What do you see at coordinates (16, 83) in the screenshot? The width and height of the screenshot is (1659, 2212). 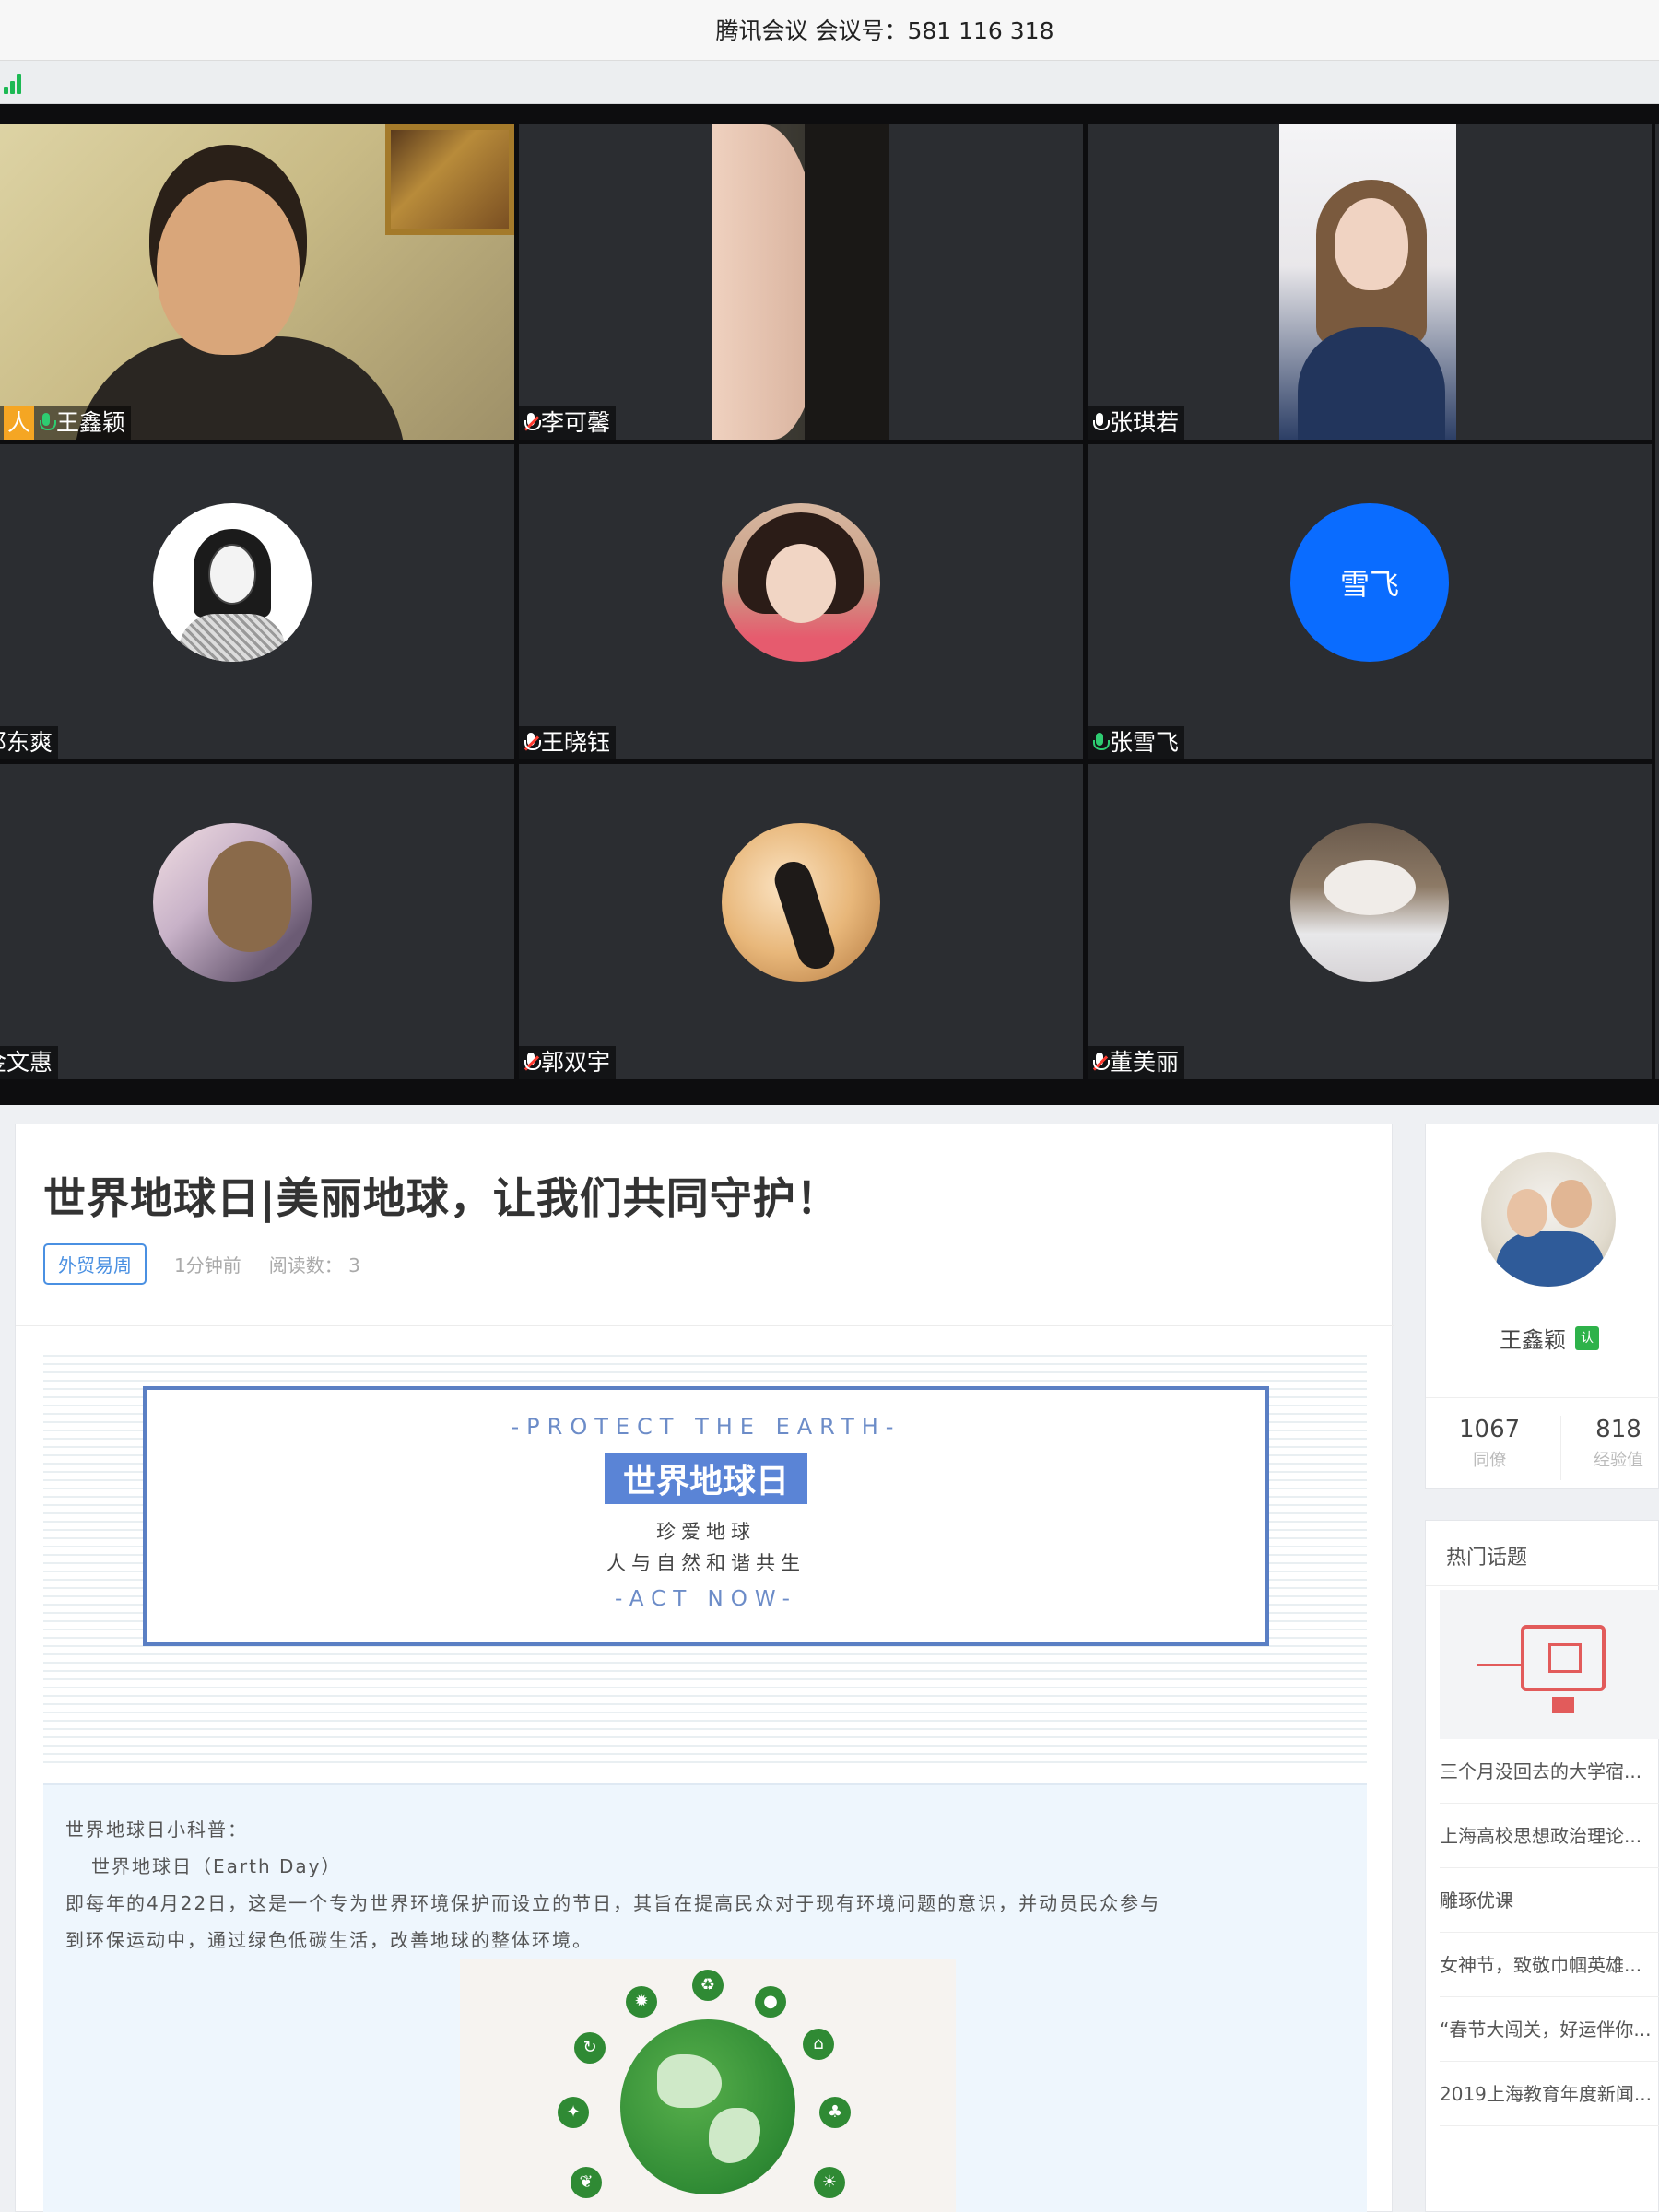 I see `network-signal-icon` at bounding box center [16, 83].